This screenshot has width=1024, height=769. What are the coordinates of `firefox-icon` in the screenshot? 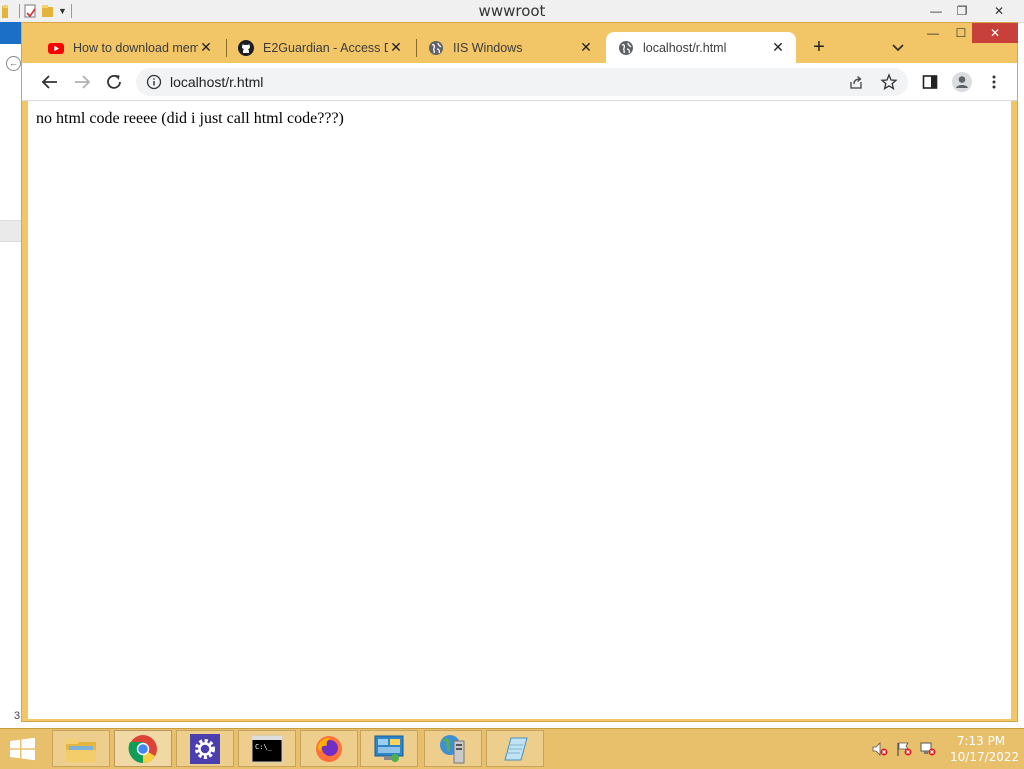 It's located at (329, 748).